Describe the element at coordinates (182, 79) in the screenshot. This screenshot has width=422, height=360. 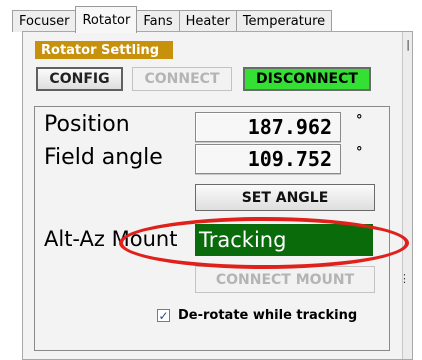
I see `connect-button: CONNECT` at that location.